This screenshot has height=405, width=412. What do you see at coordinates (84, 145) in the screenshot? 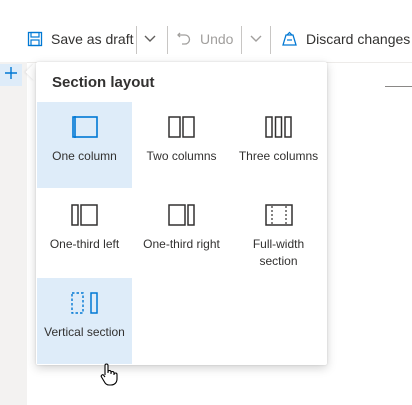
I see `layout-option-one-column: One column` at bounding box center [84, 145].